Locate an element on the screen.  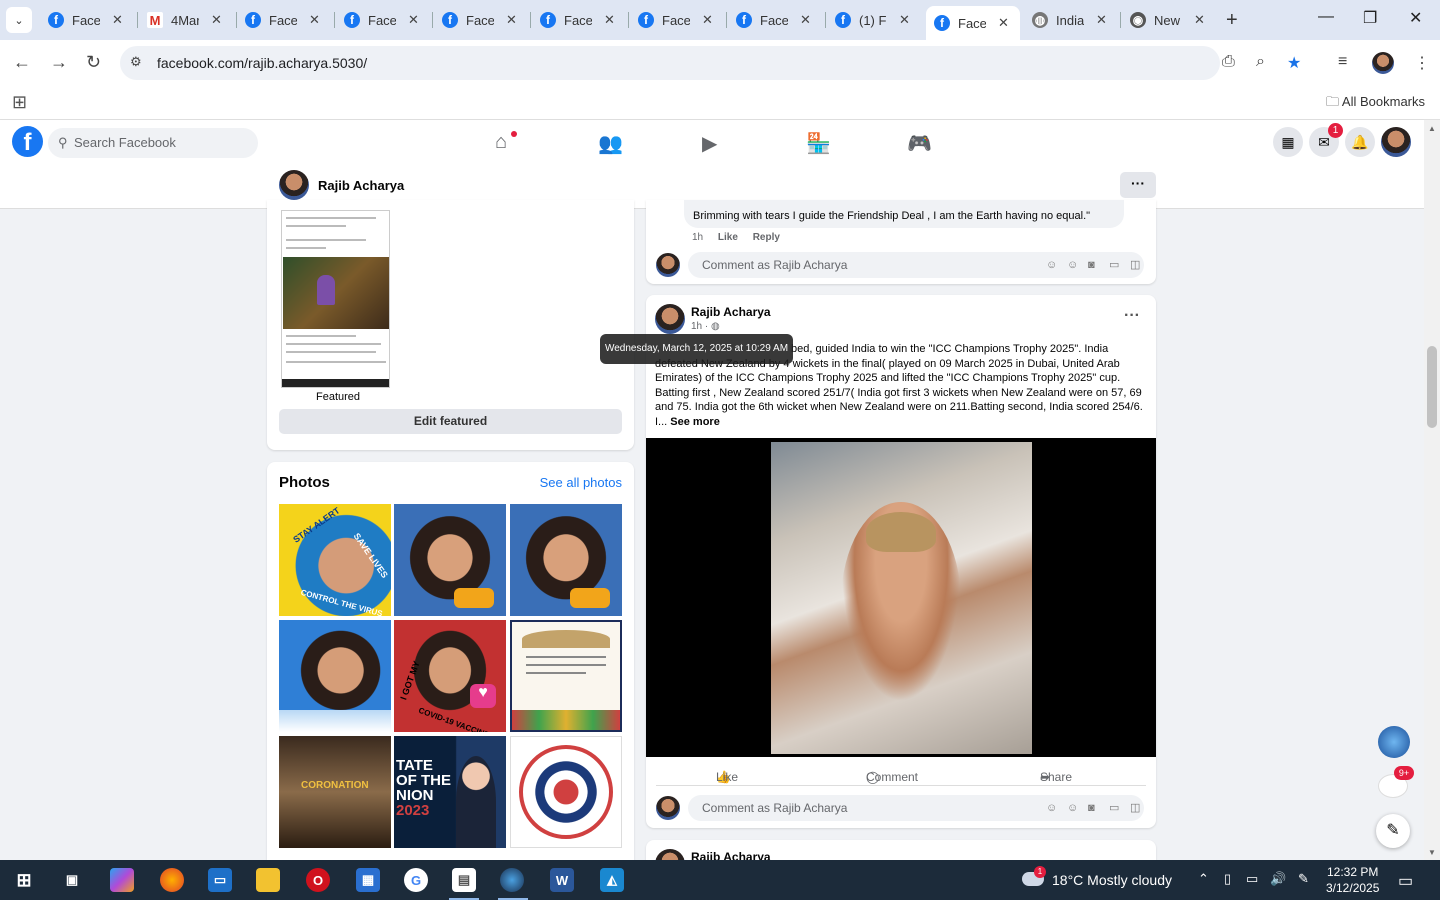
zoom-icon: ⌕ is located at coordinates (1260, 62).